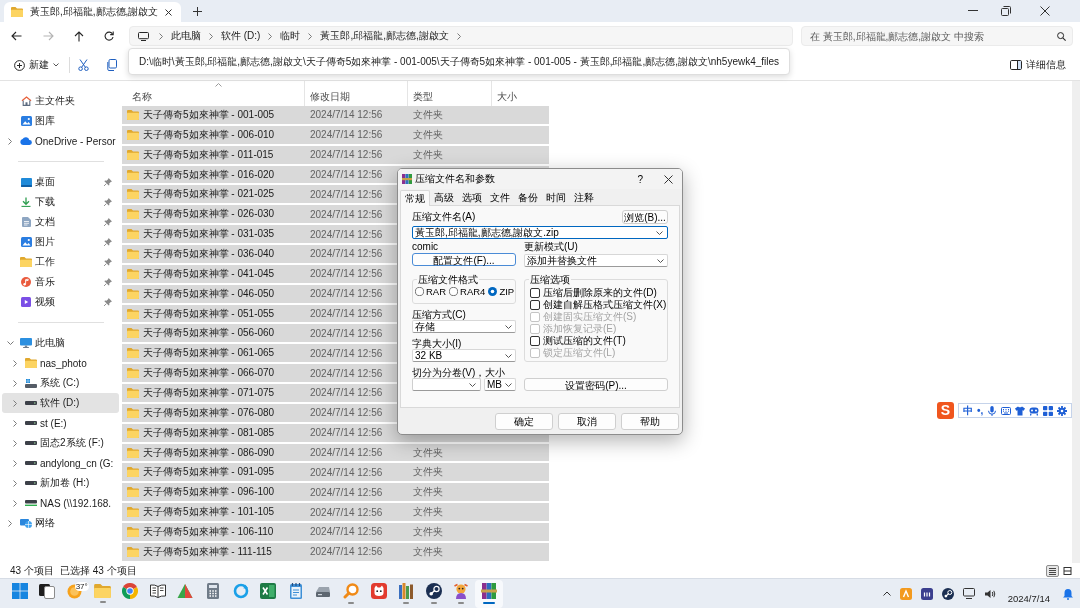 The width and height of the screenshot is (1080, 608). What do you see at coordinates (886, 593) in the screenshot?
I see `chevron-up-icon` at bounding box center [886, 593].